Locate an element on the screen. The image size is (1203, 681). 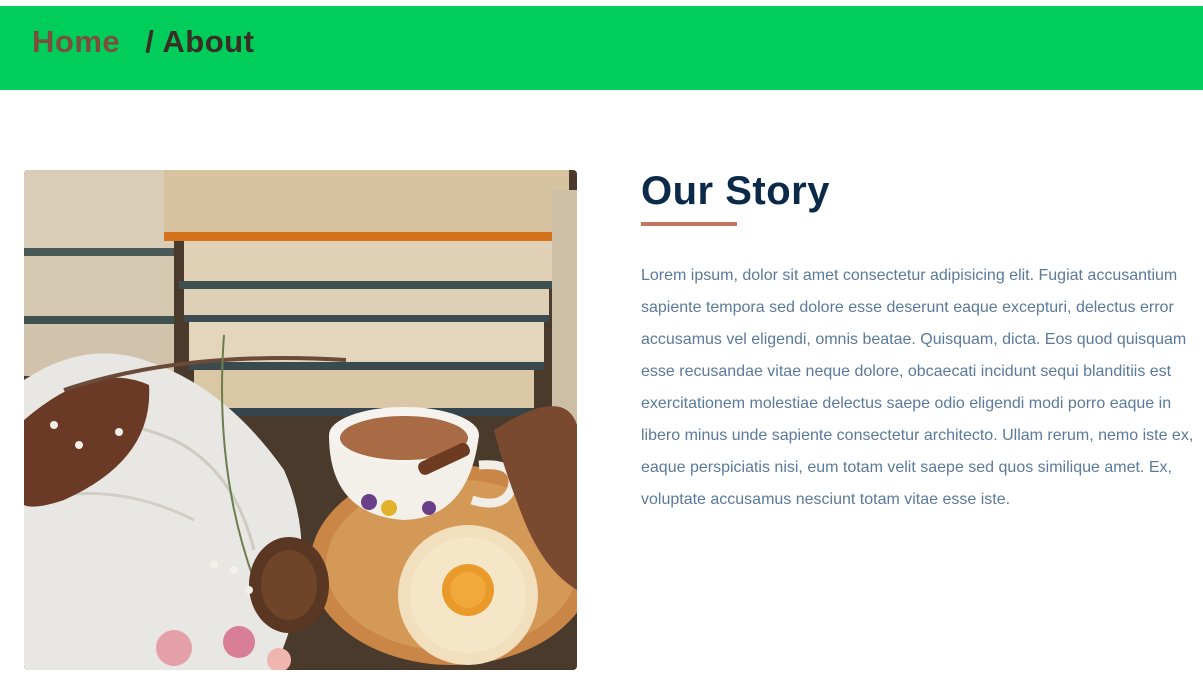
heading-underline is located at coordinates (689, 224).